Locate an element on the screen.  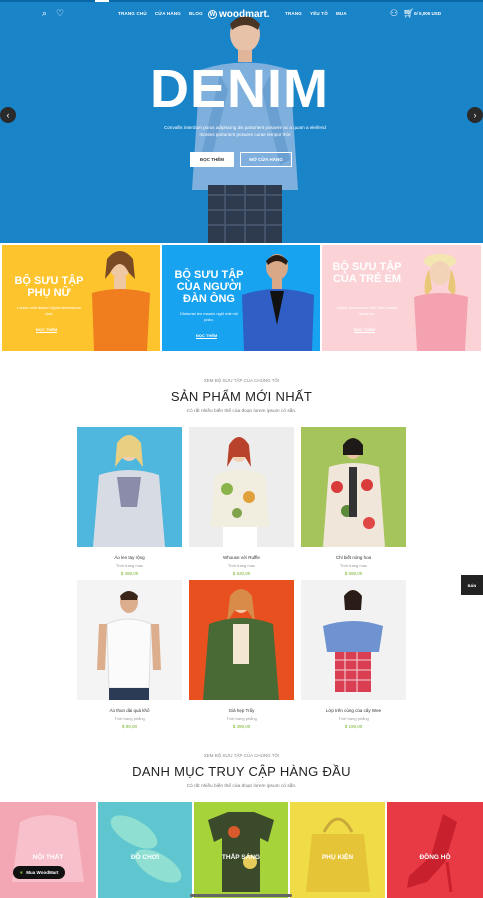
menu-right: TRANG YẾU TỐ MUA is located at coordinates (316, 13).